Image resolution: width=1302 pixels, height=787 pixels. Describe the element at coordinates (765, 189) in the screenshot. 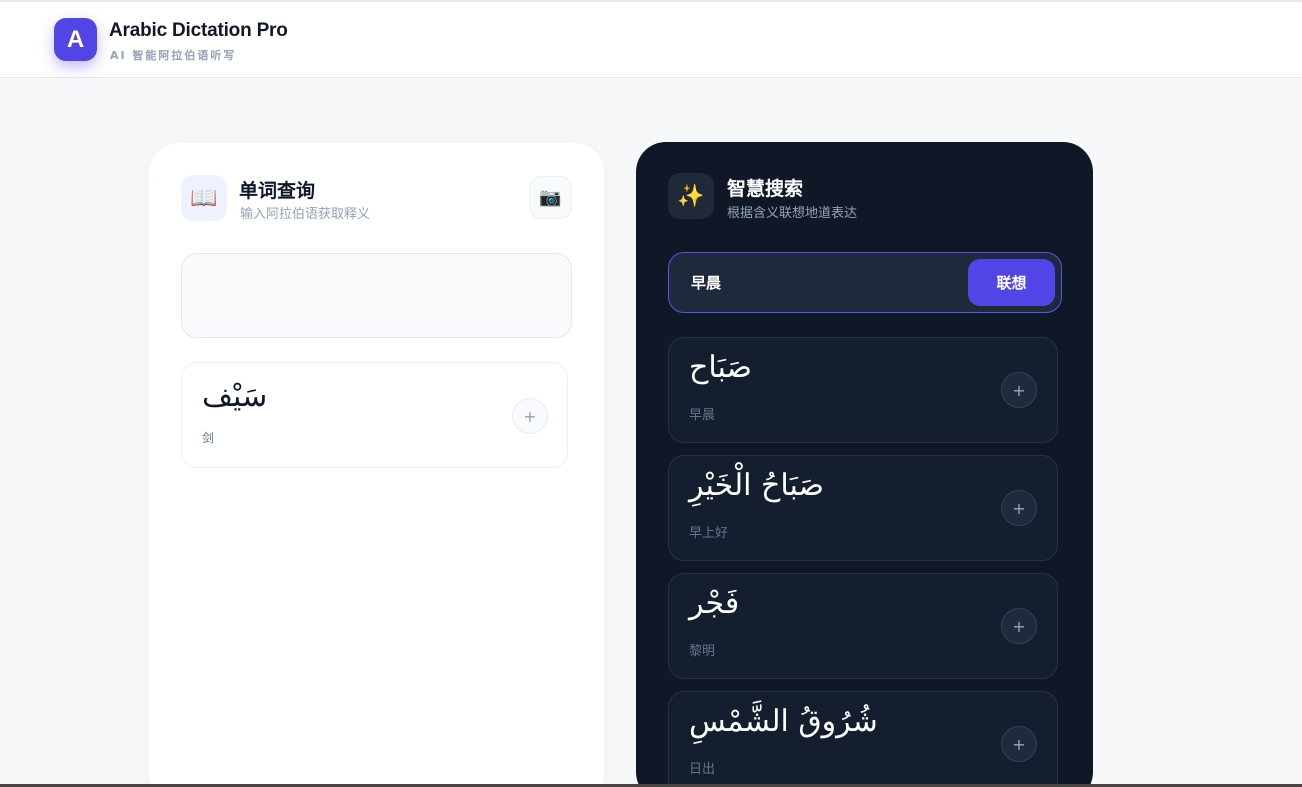

I see `smart-search-title: 智慧搜索` at that location.